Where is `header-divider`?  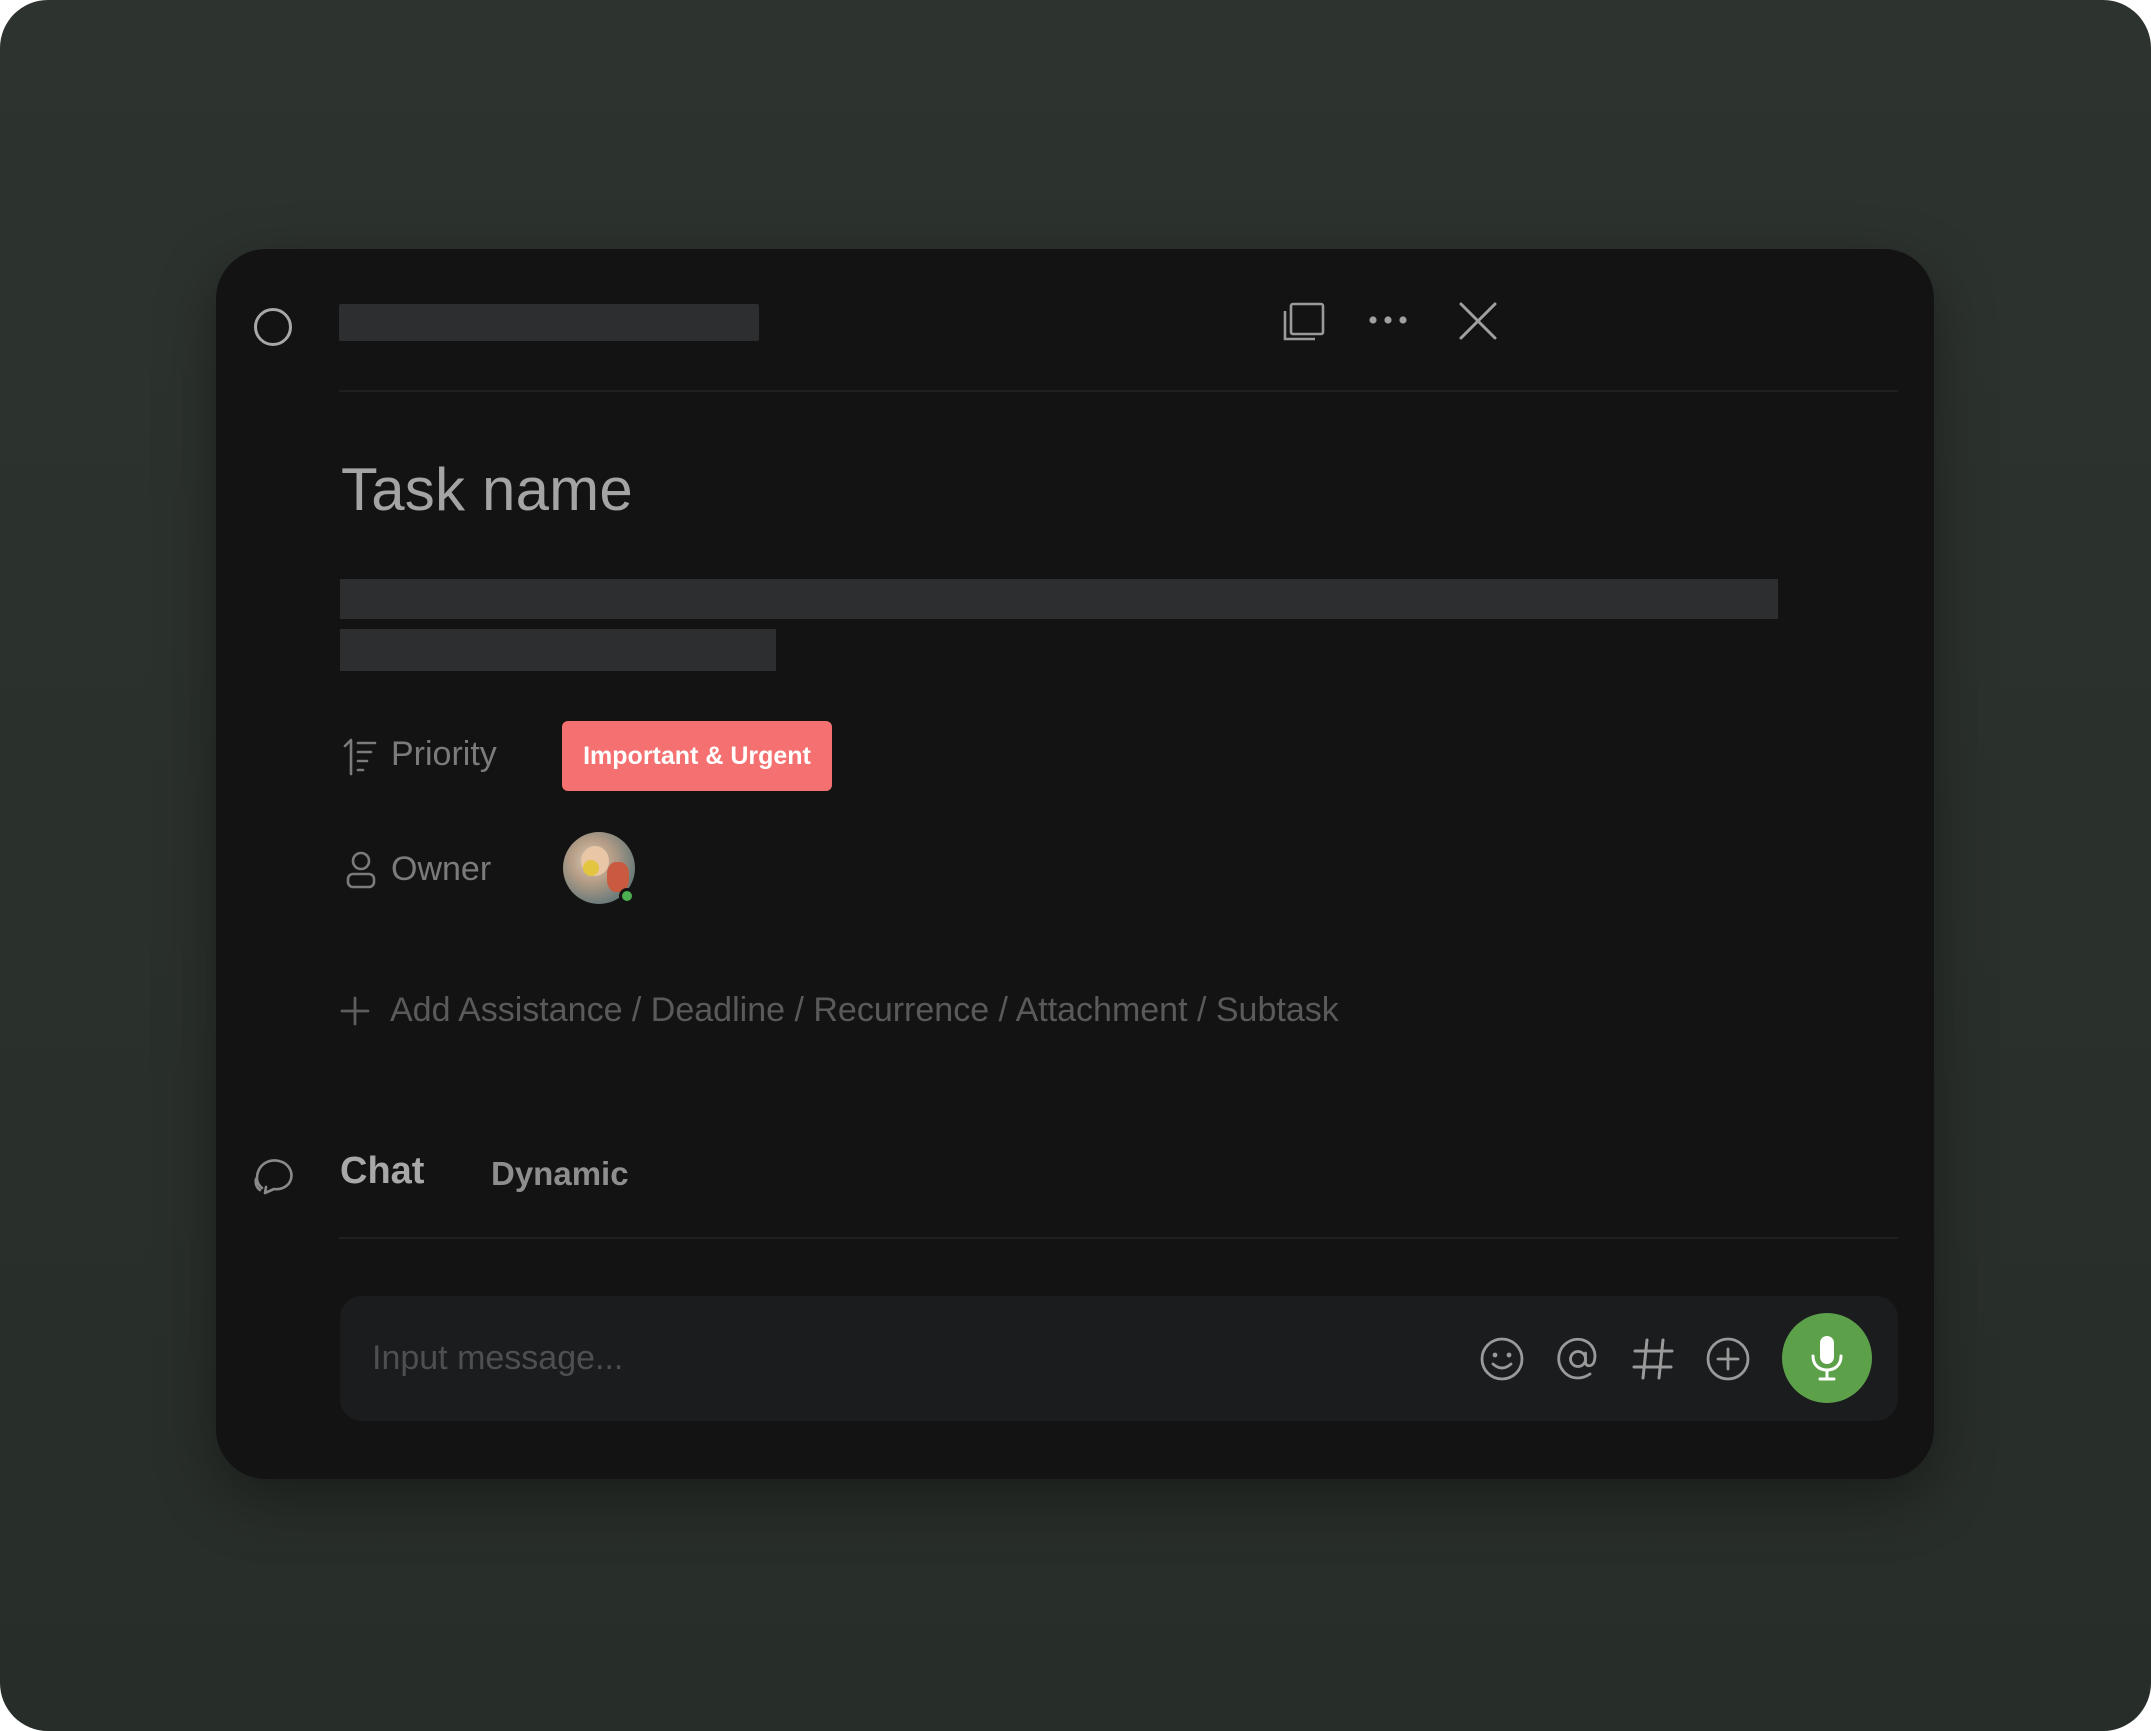 header-divider is located at coordinates (1118, 391).